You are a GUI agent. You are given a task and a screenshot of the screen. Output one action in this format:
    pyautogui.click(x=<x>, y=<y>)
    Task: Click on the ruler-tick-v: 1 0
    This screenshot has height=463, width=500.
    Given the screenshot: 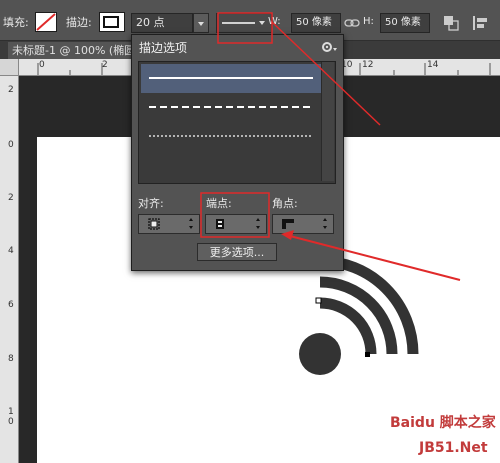 What is the action you would take?
    pyautogui.click(x=11, y=417)
    